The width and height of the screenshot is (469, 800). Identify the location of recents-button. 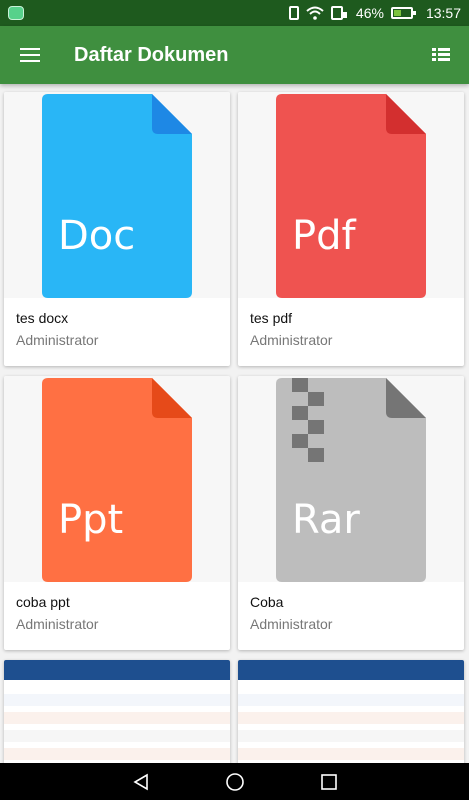
(329, 782).